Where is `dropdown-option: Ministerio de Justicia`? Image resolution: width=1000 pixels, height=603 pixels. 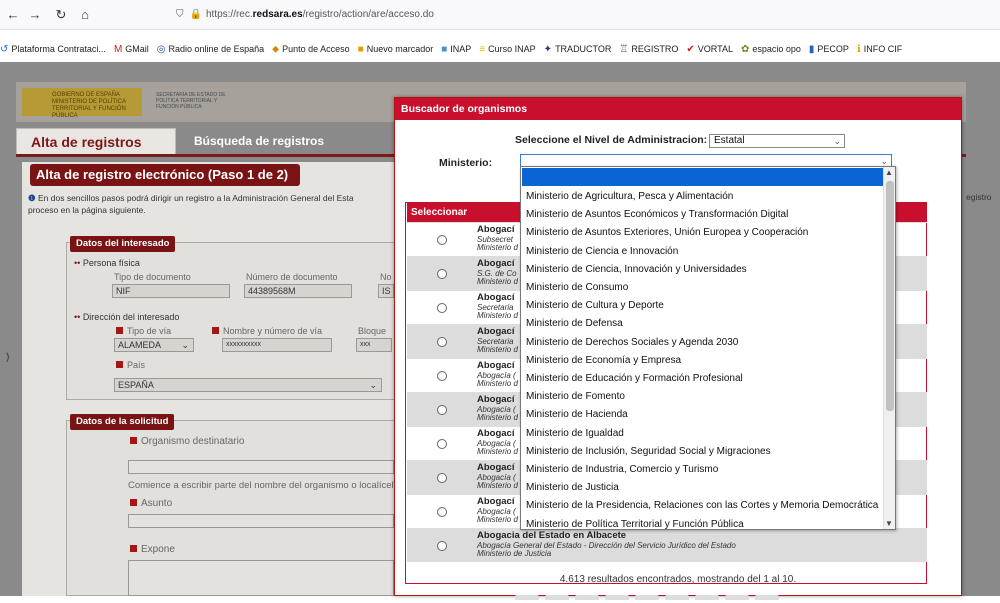 dropdown-option: Ministerio de Justicia is located at coordinates (572, 487).